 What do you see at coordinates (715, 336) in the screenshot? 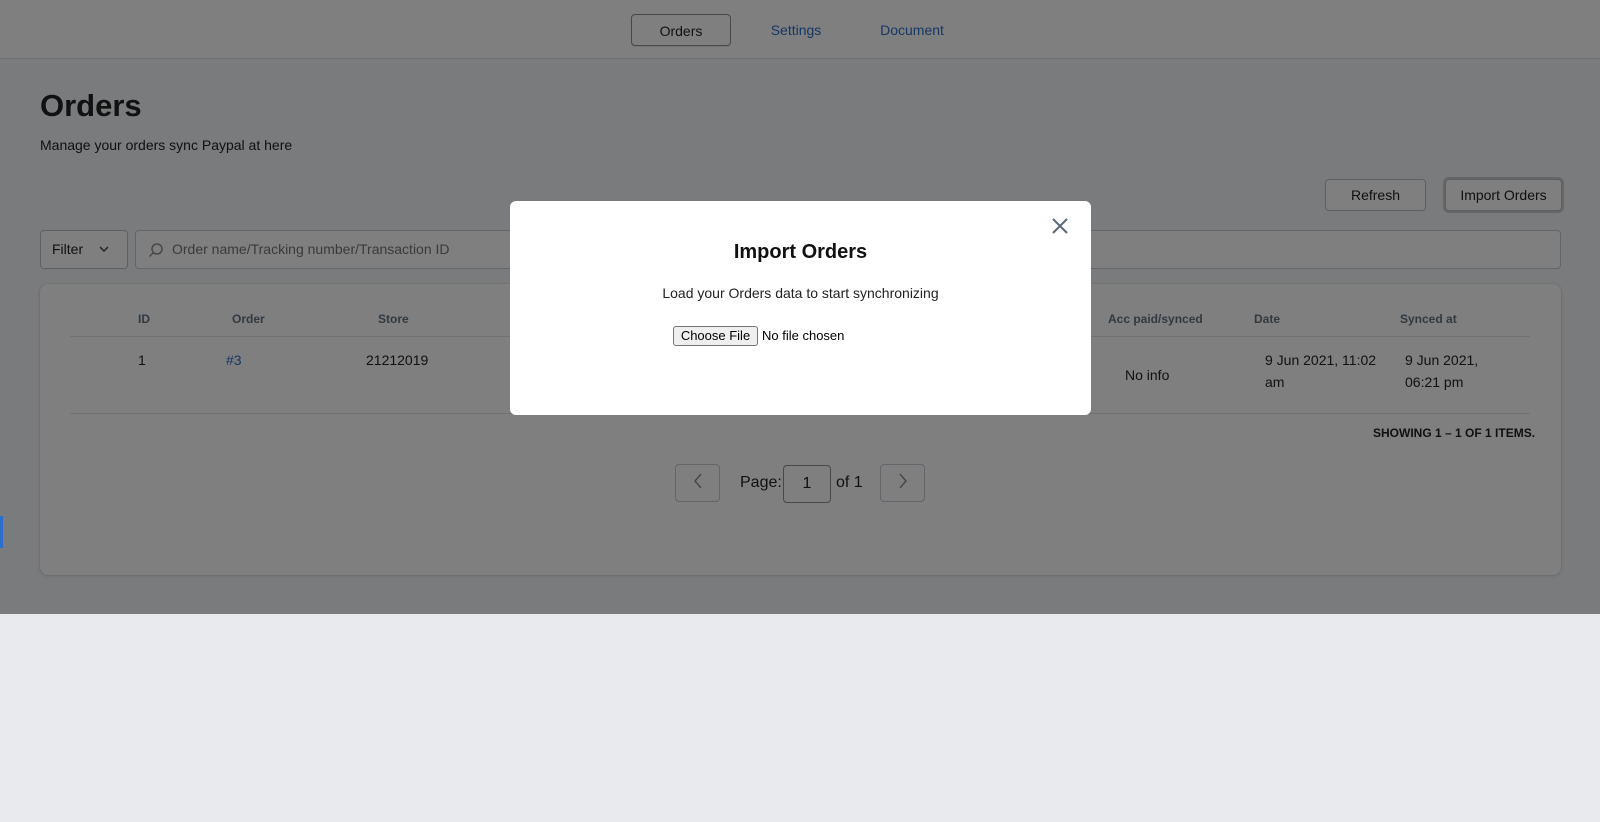
I see `choose-file-button: Choose File` at bounding box center [715, 336].